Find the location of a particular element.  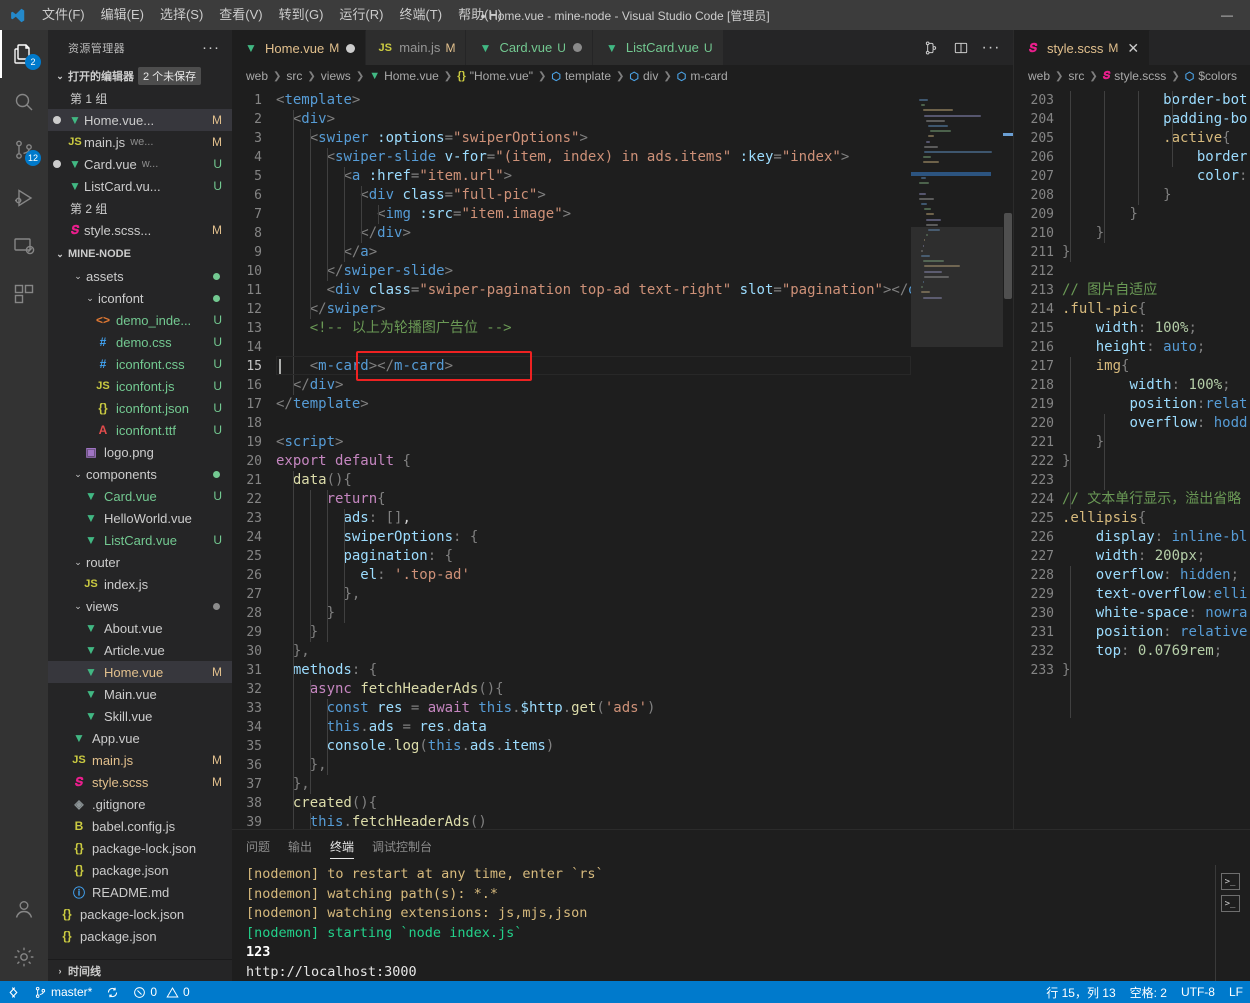

status-encoding: UTF-8 is located at coordinates (1198, 992).